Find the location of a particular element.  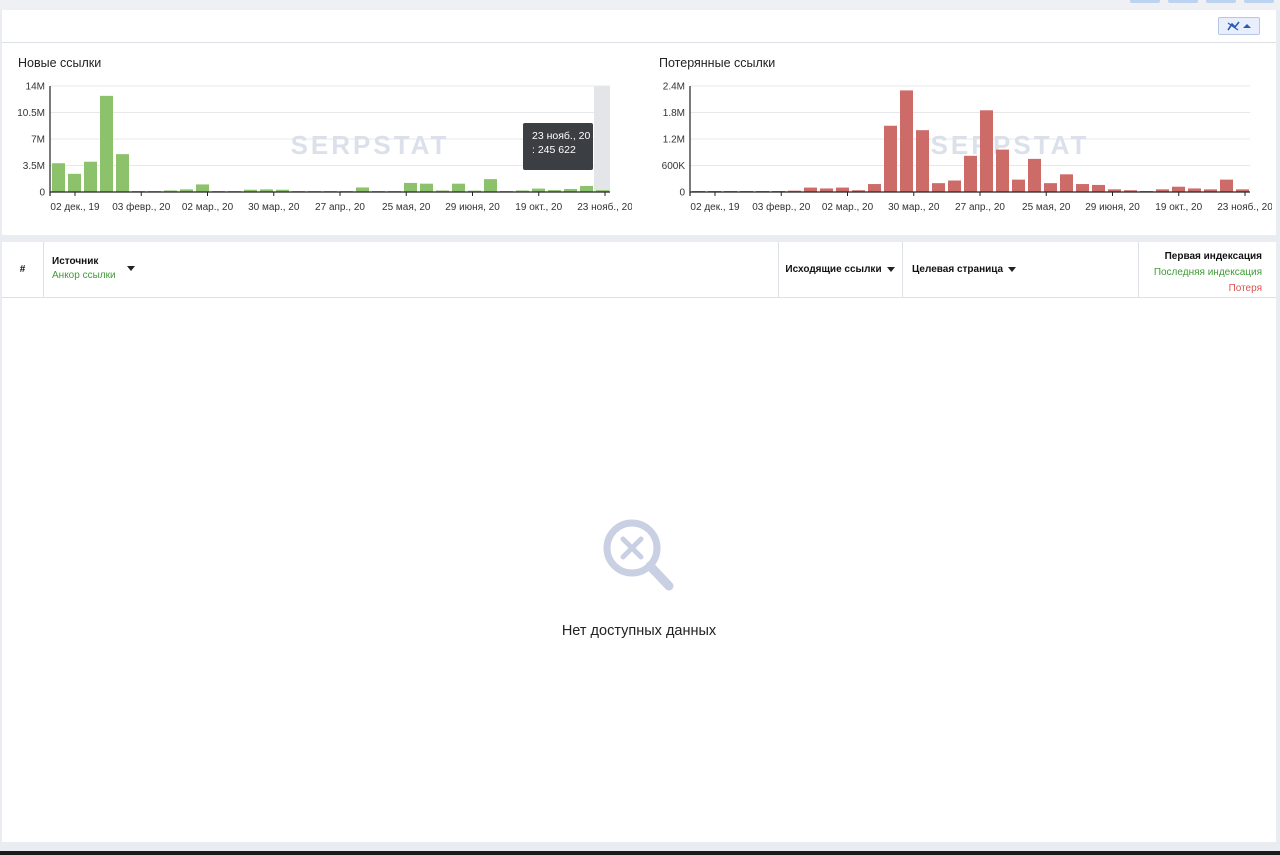

bottom-bar is located at coordinates (640, 853).